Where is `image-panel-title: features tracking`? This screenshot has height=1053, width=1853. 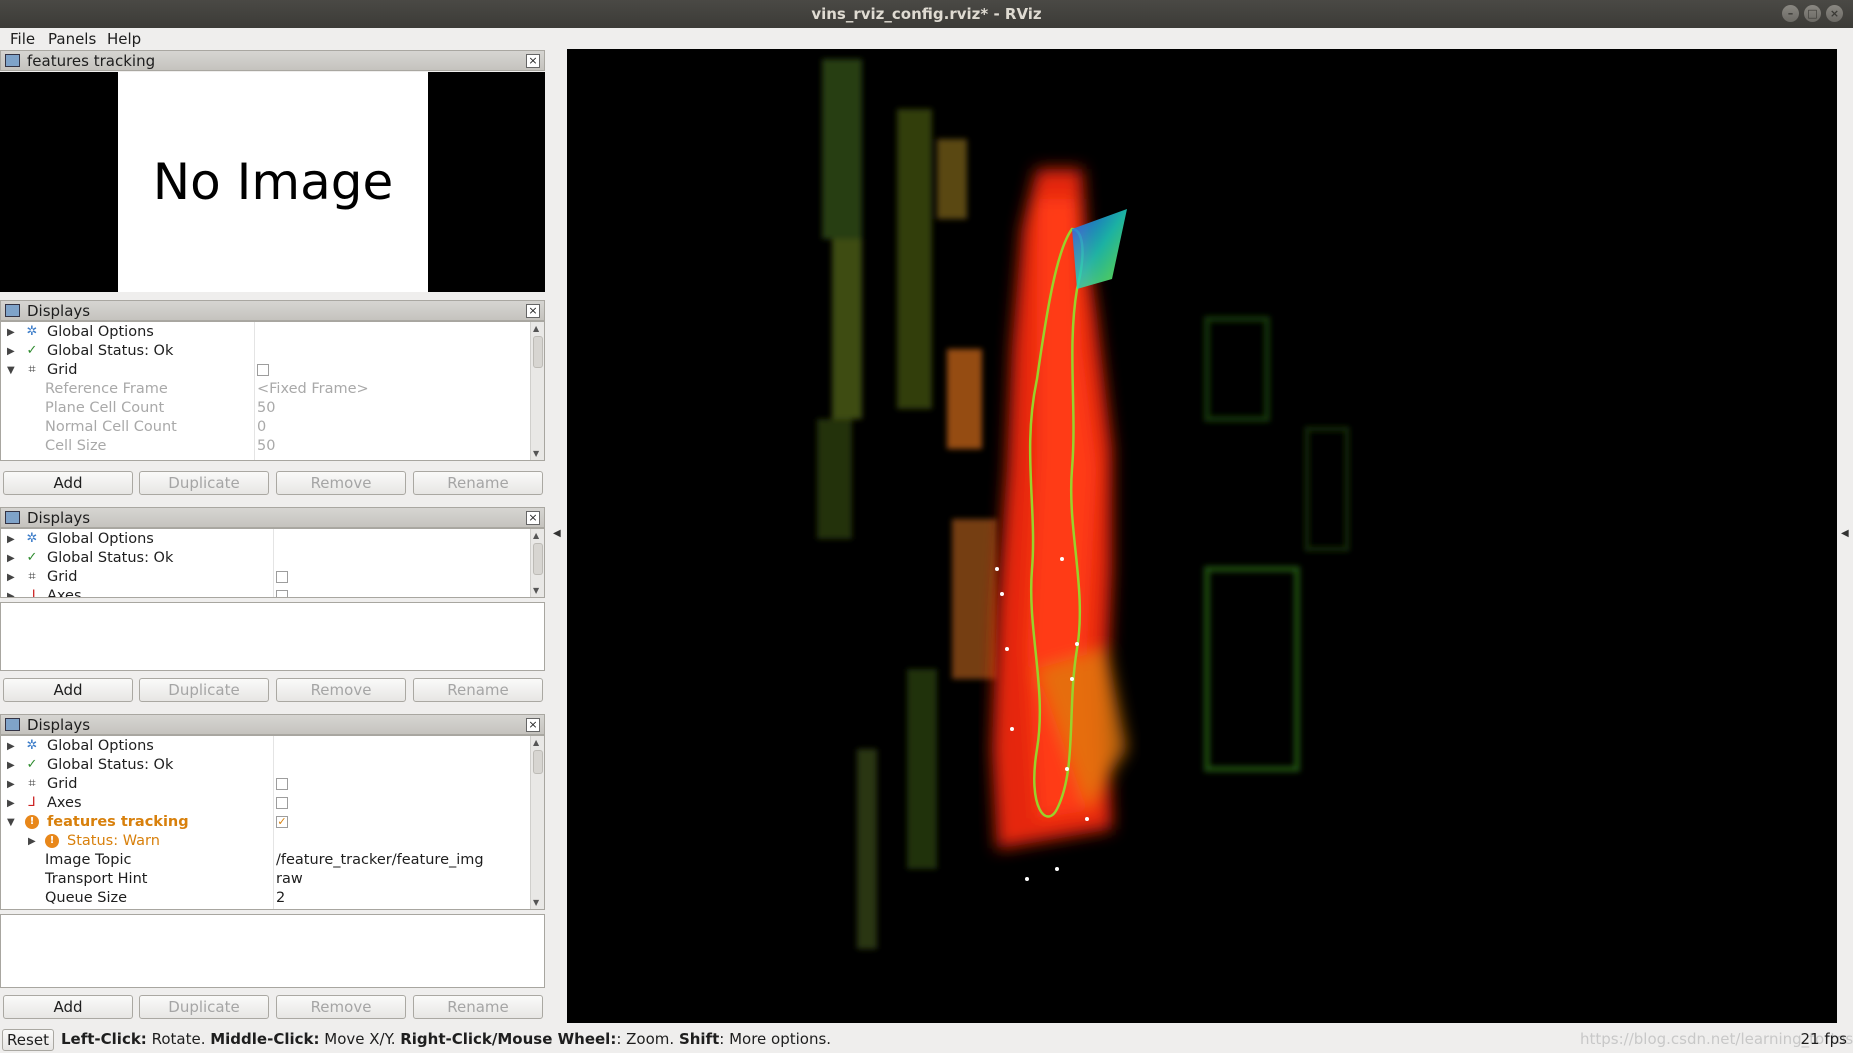
image-panel-title: features tracking is located at coordinates (91, 61).